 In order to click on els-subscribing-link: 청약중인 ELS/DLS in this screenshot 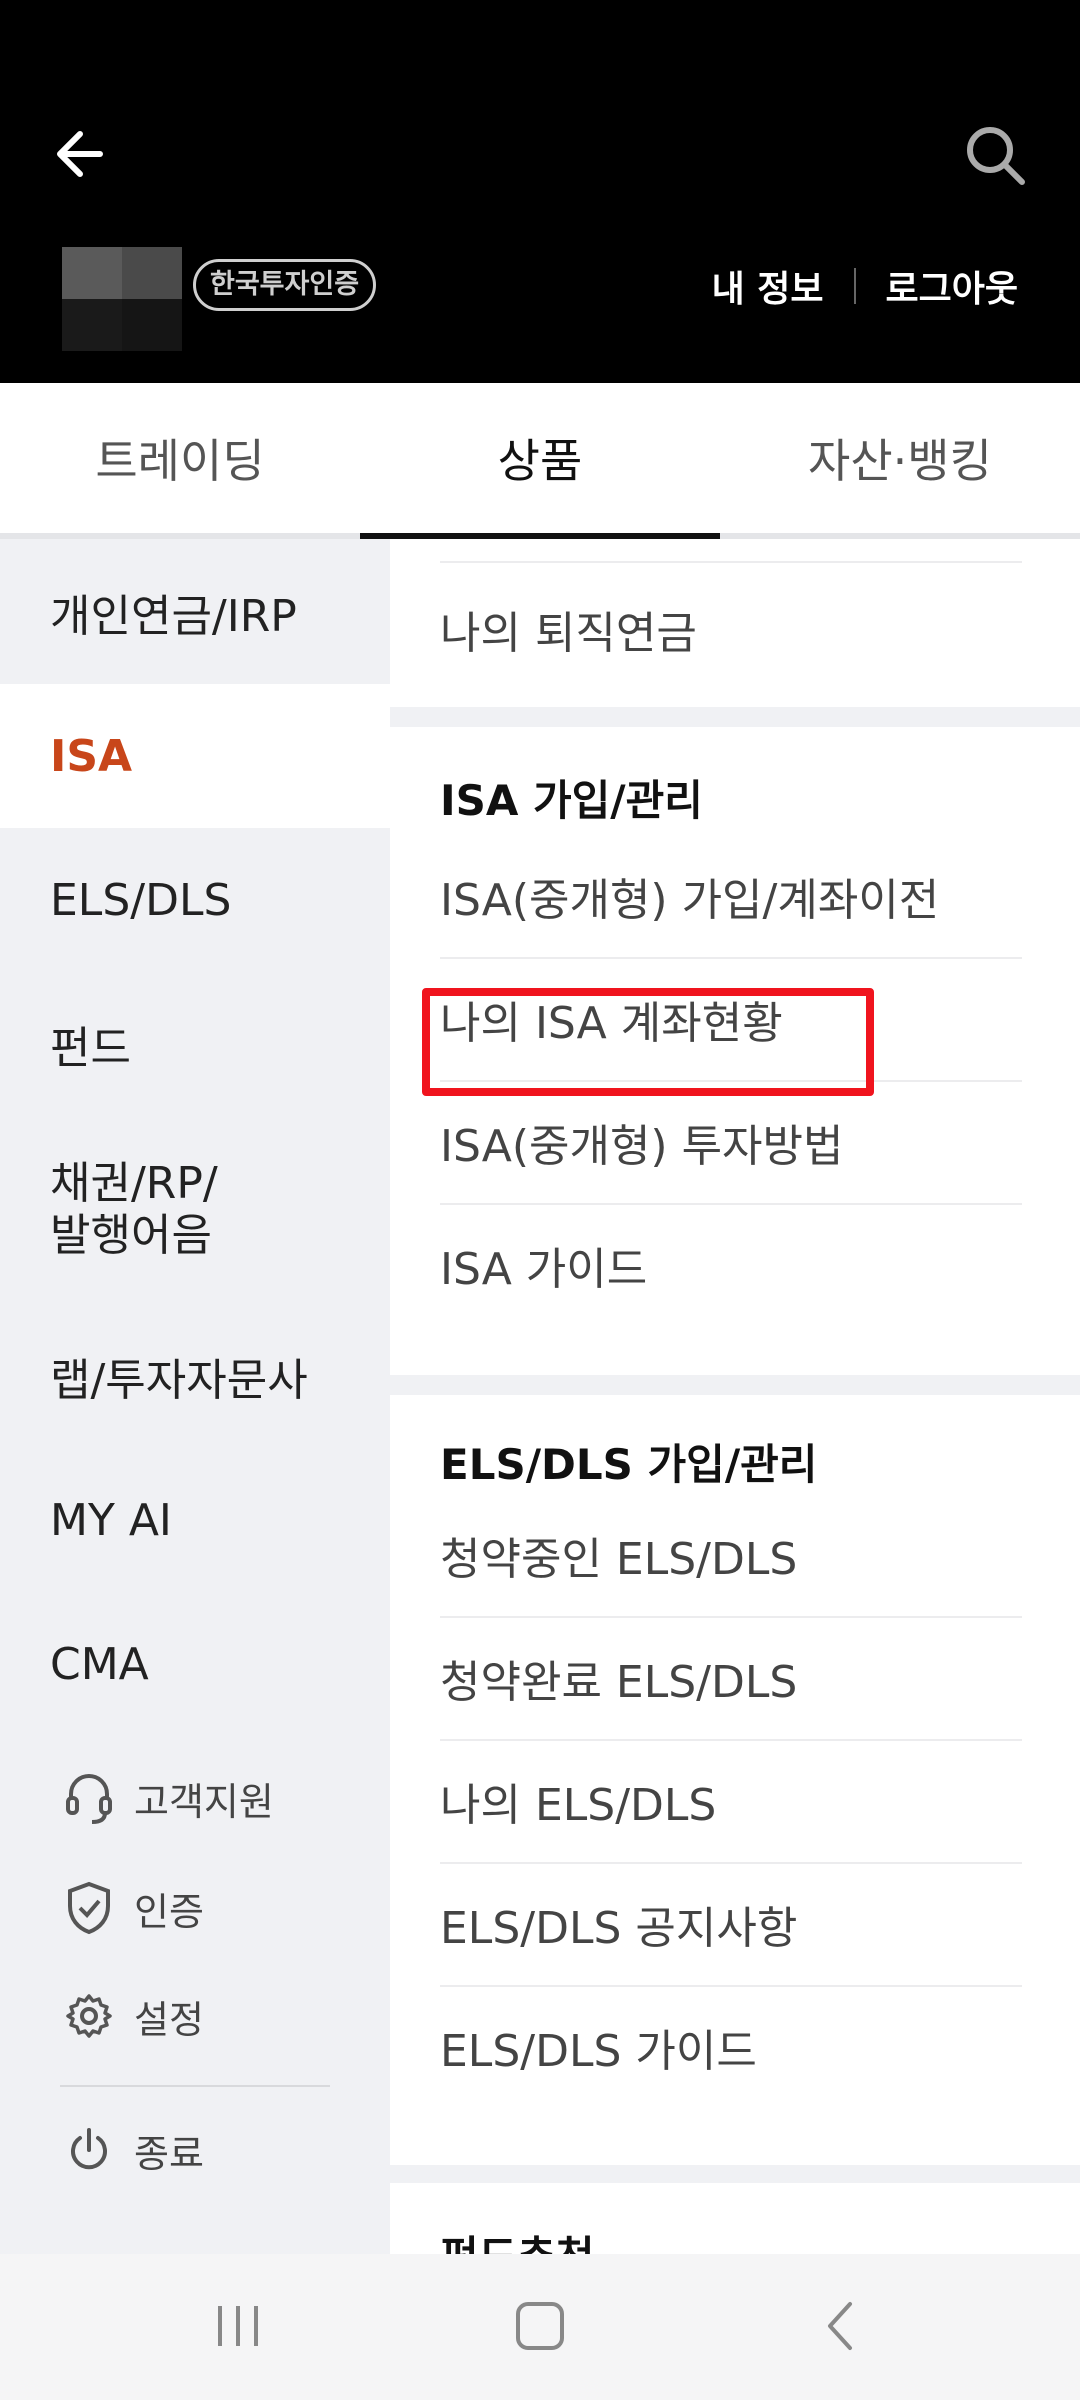, I will do `click(731, 1555)`.